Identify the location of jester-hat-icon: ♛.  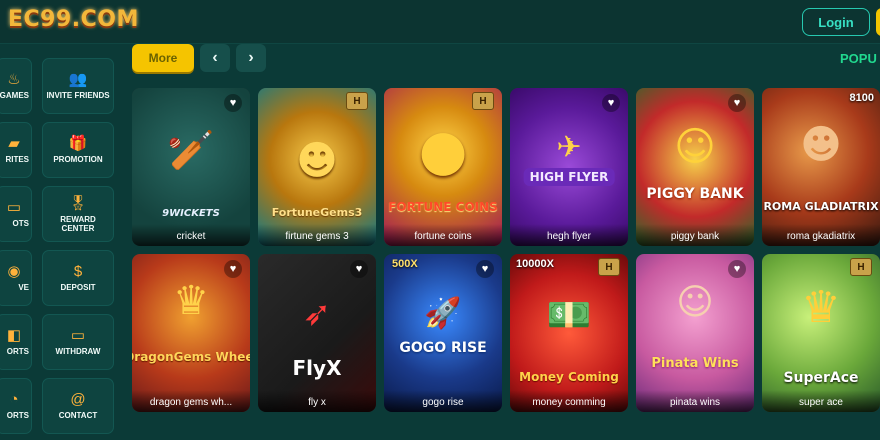
(821, 307).